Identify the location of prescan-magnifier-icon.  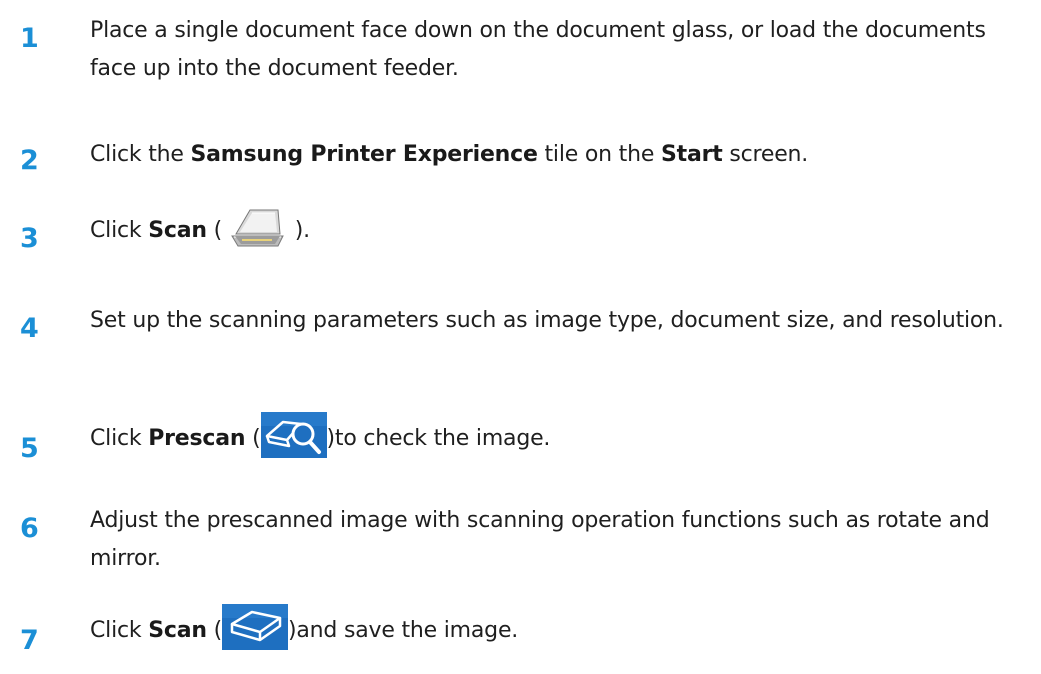
(293, 435).